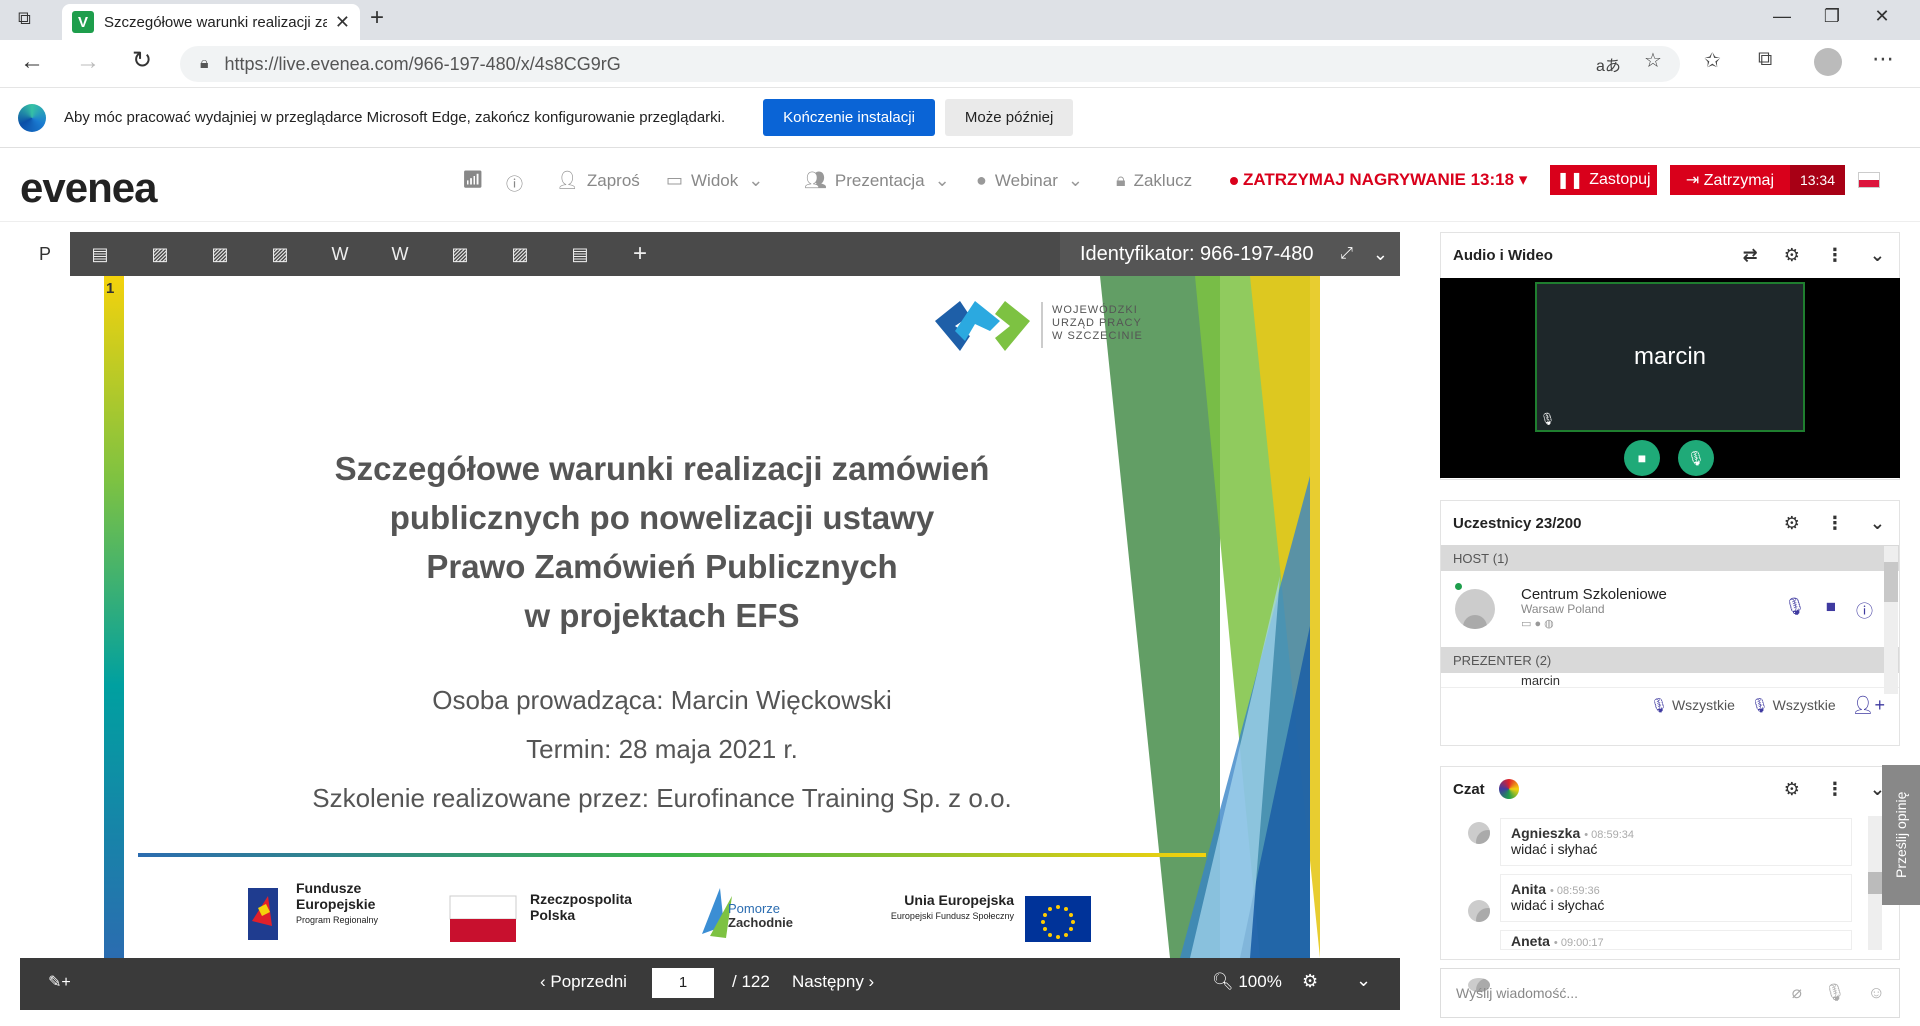 This screenshot has width=1920, height=1026. I want to click on evenea-logo: evenea, so click(88, 188).